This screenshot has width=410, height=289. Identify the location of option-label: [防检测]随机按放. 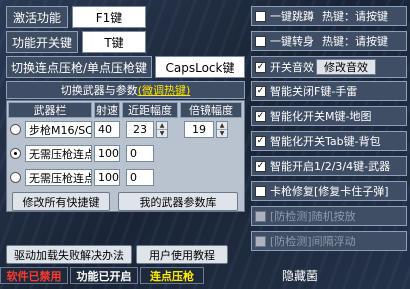
(313, 216).